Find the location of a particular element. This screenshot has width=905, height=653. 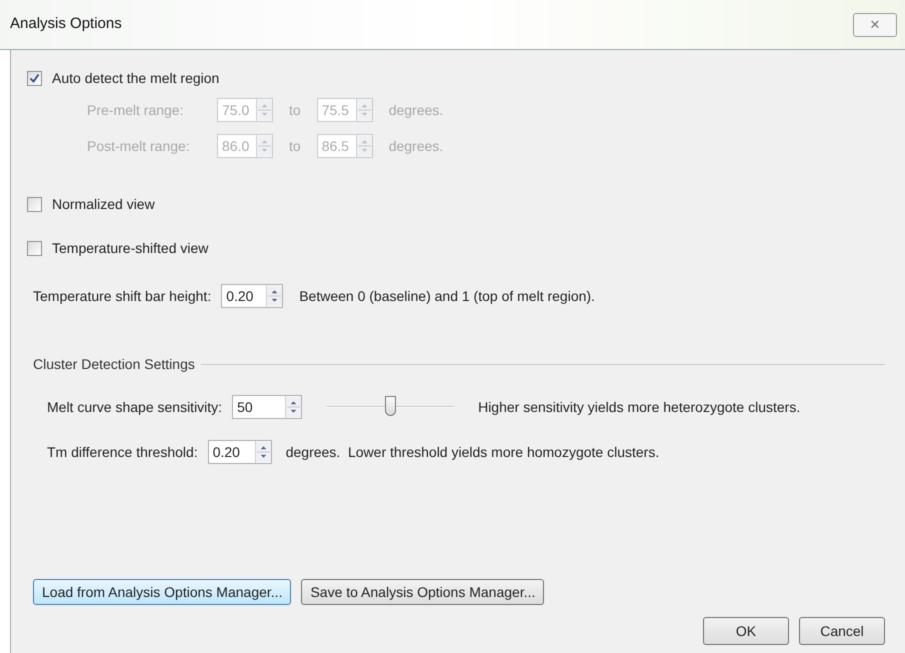

hint-text: degrees. Lower threshold yields more homozygote clusters. is located at coordinates (472, 452).